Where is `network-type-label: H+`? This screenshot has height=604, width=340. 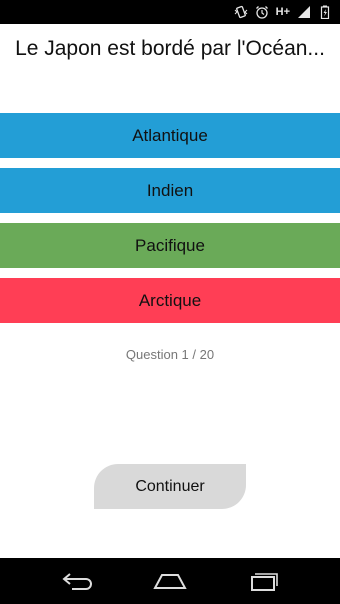 network-type-label: H+ is located at coordinates (282, 12).